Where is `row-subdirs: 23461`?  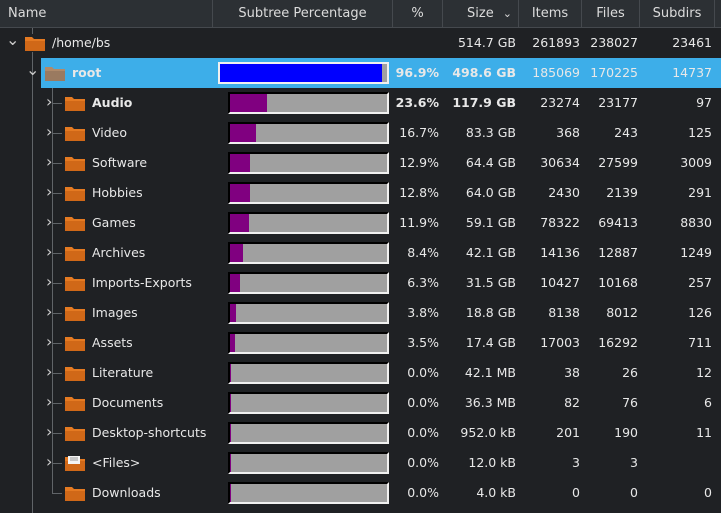 row-subdirs: 23461 is located at coordinates (692, 42).